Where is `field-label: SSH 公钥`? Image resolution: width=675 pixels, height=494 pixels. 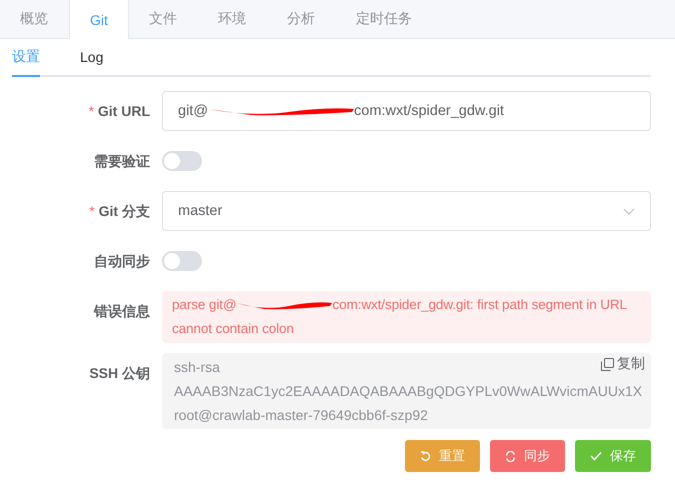
field-label: SSH 公钥 is located at coordinates (119, 373).